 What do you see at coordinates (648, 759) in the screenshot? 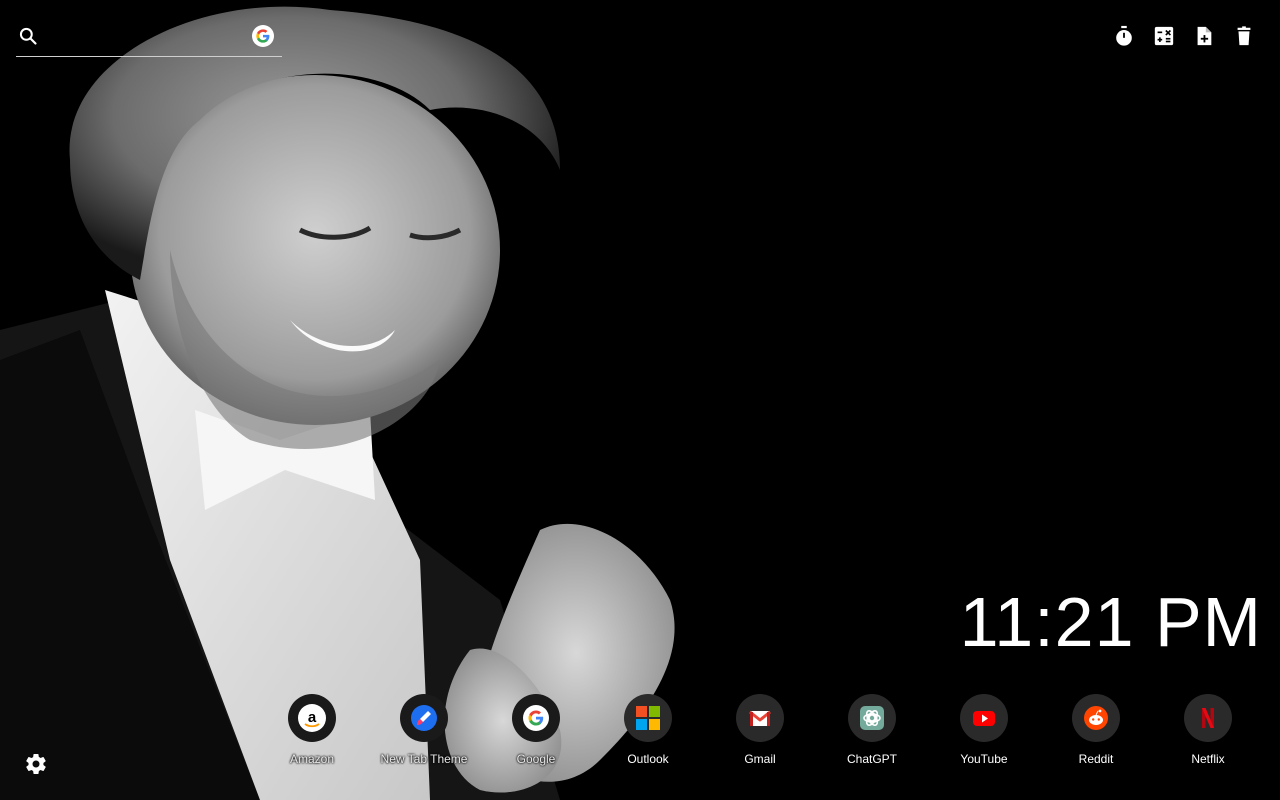
I see `shortcut-label: Outlook` at bounding box center [648, 759].